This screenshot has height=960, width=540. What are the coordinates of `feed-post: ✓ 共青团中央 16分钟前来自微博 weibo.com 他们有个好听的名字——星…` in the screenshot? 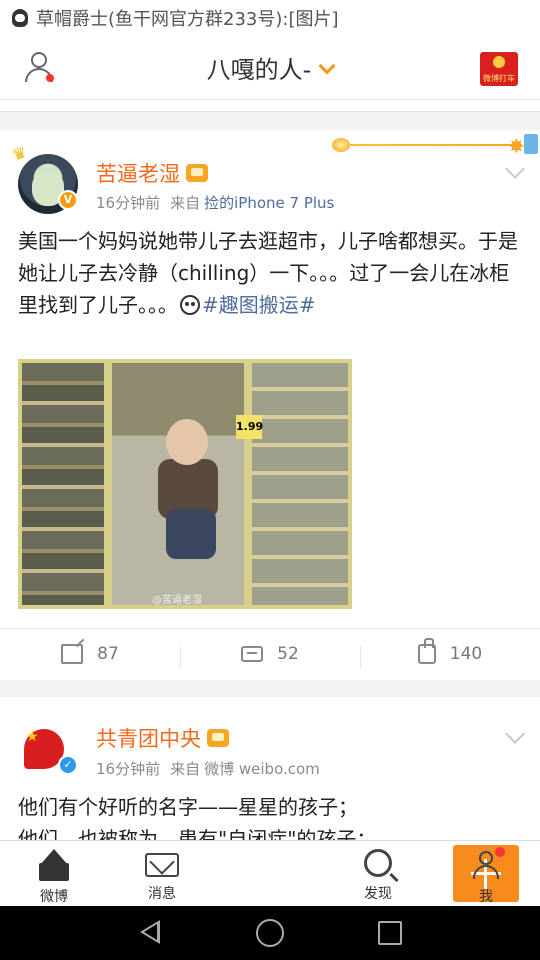 It's located at (270, 768).